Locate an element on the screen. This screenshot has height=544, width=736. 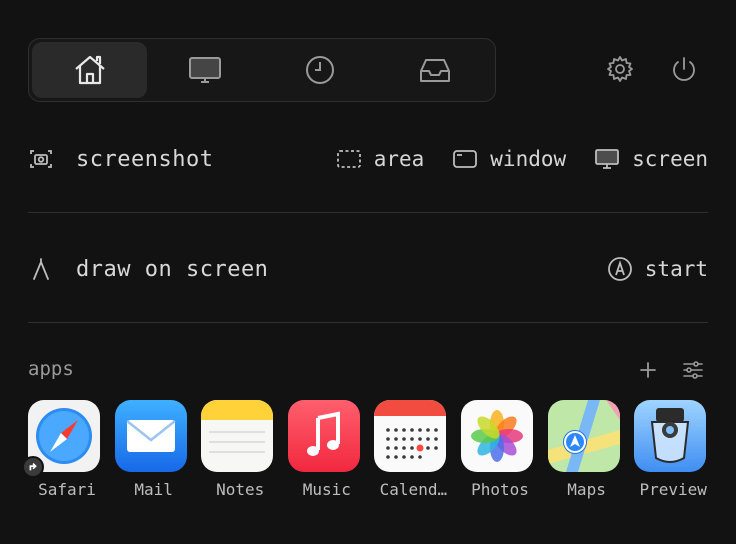
tab-history is located at coordinates (319, 70).